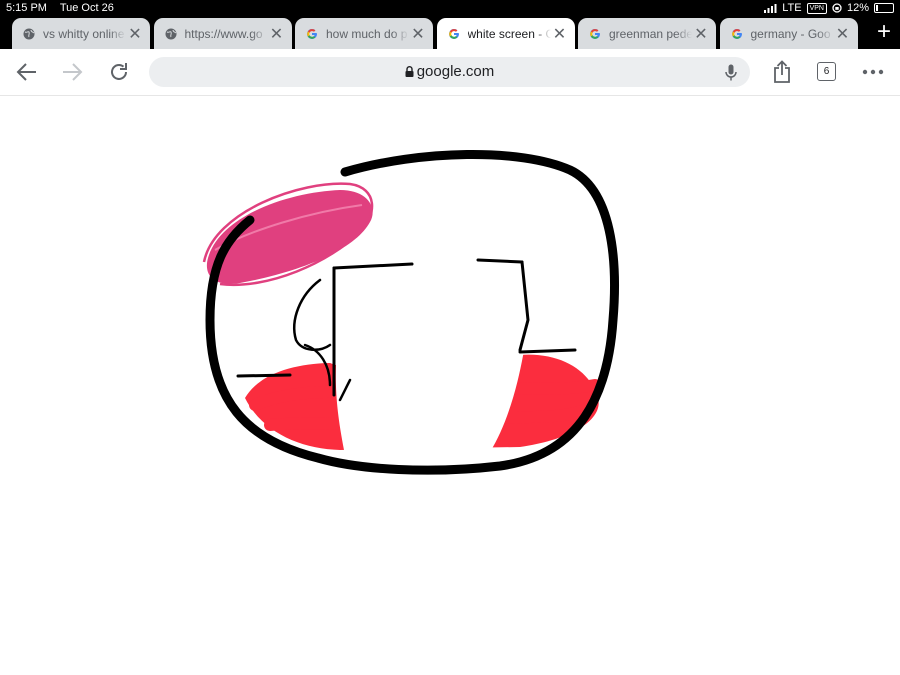  I want to click on new-tab-button: +, so click(884, 32).